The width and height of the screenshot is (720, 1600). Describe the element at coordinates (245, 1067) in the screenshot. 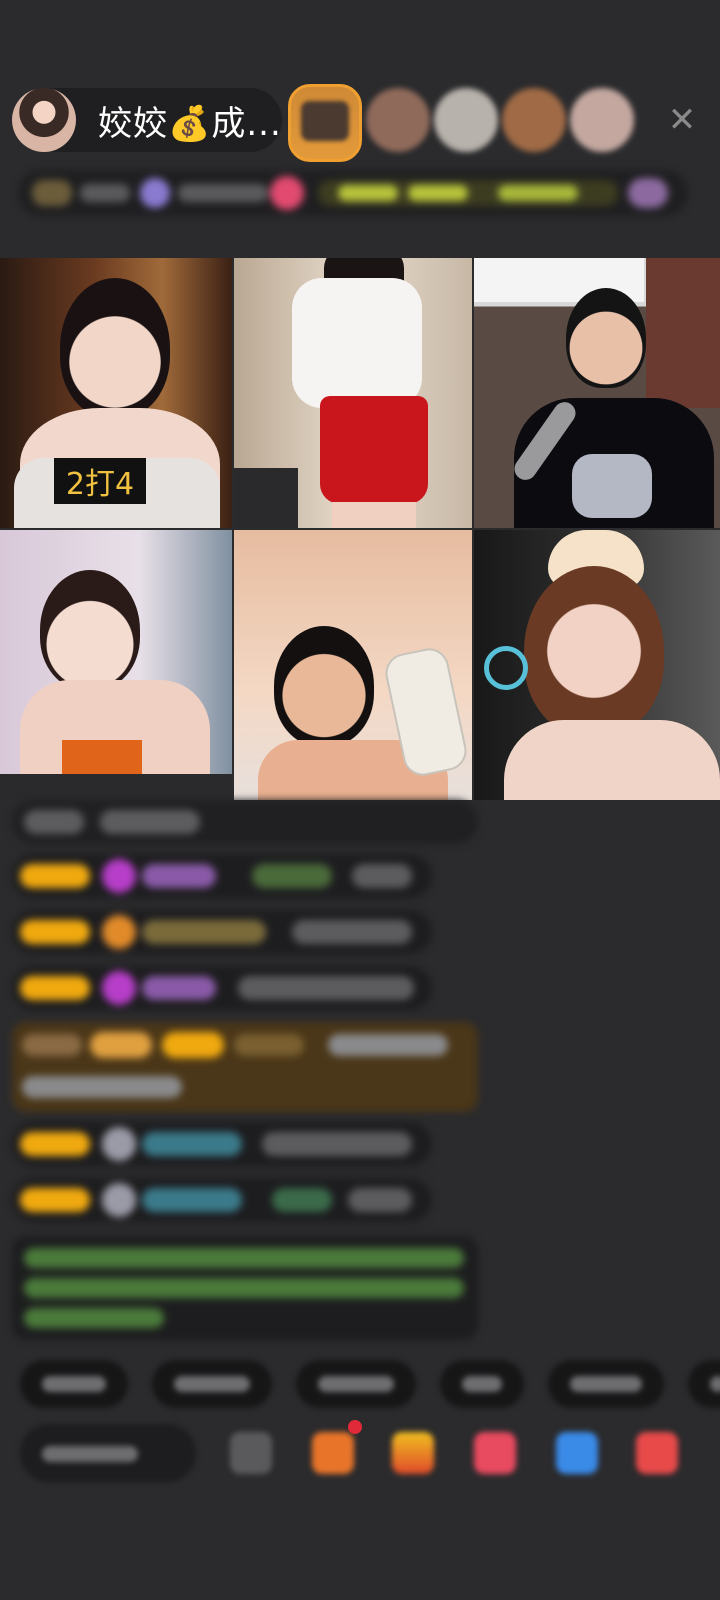

I see `chat-highlight-message` at that location.